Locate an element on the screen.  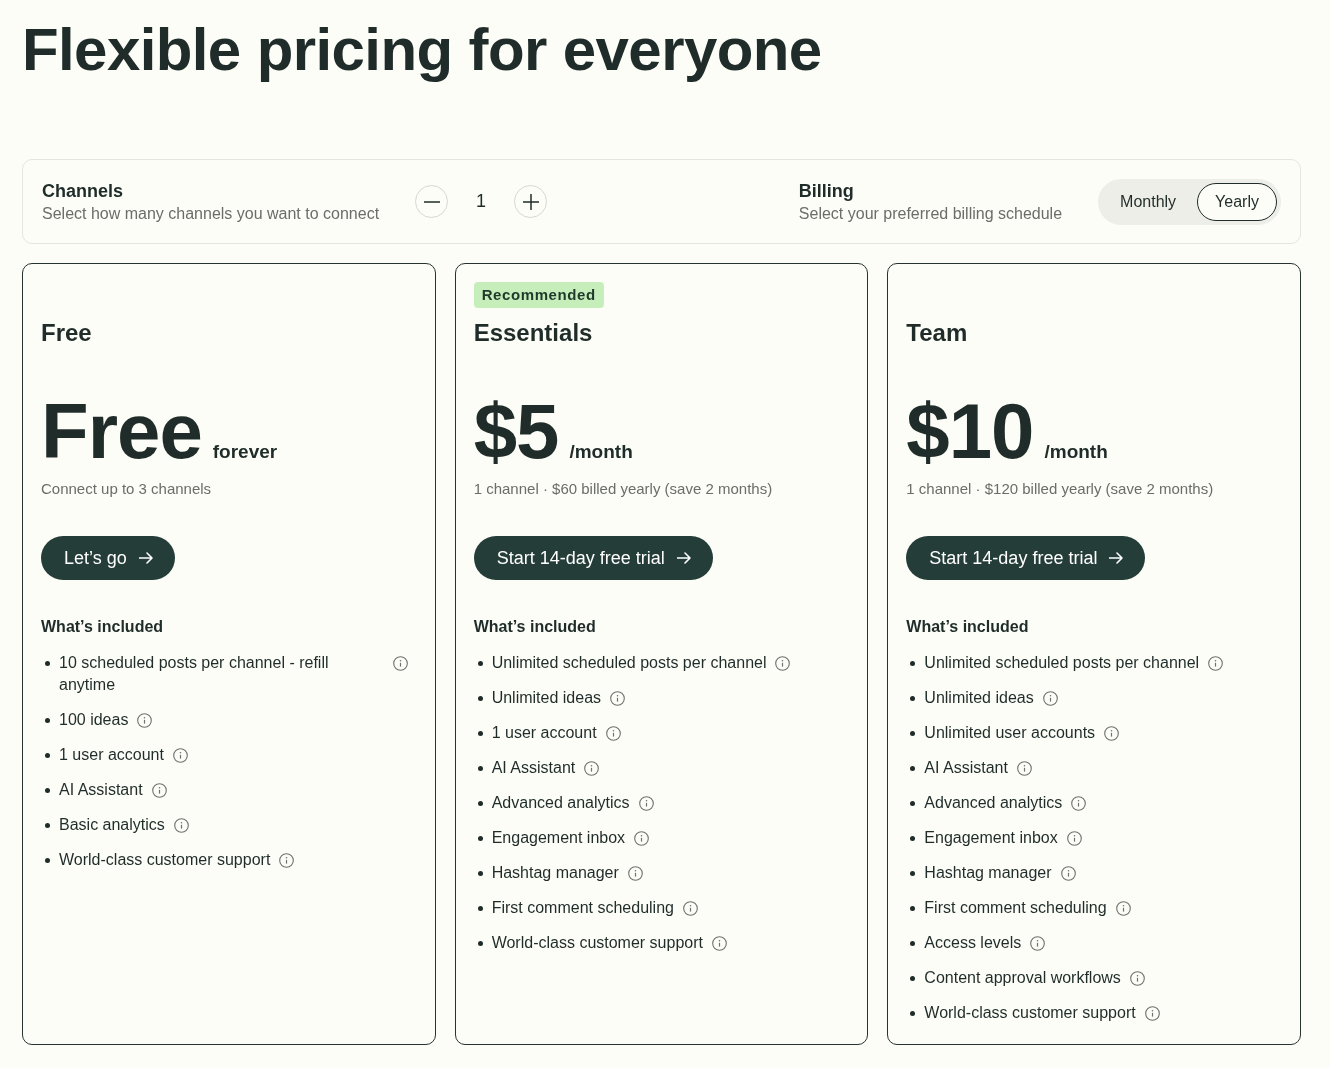
billing-option: Yearly is located at coordinates (1237, 201).